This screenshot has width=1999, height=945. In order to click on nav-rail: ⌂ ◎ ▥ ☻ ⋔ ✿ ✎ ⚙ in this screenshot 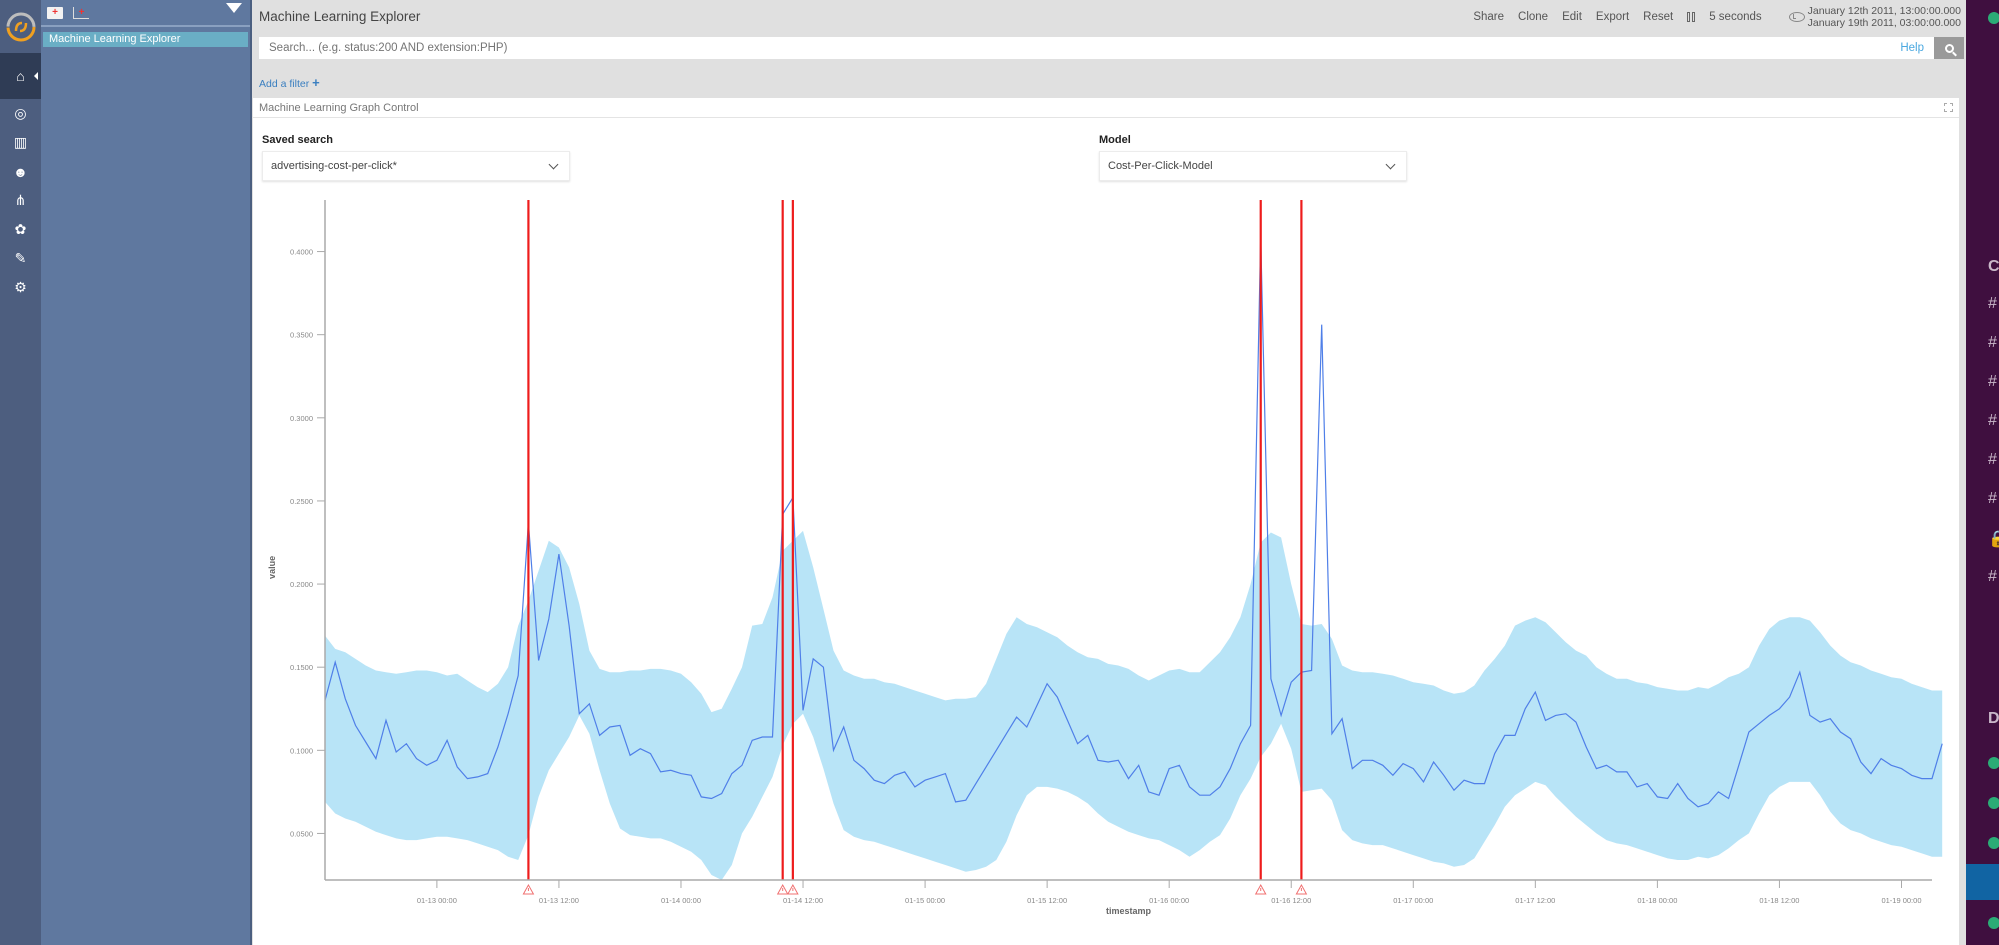, I will do `click(20, 472)`.